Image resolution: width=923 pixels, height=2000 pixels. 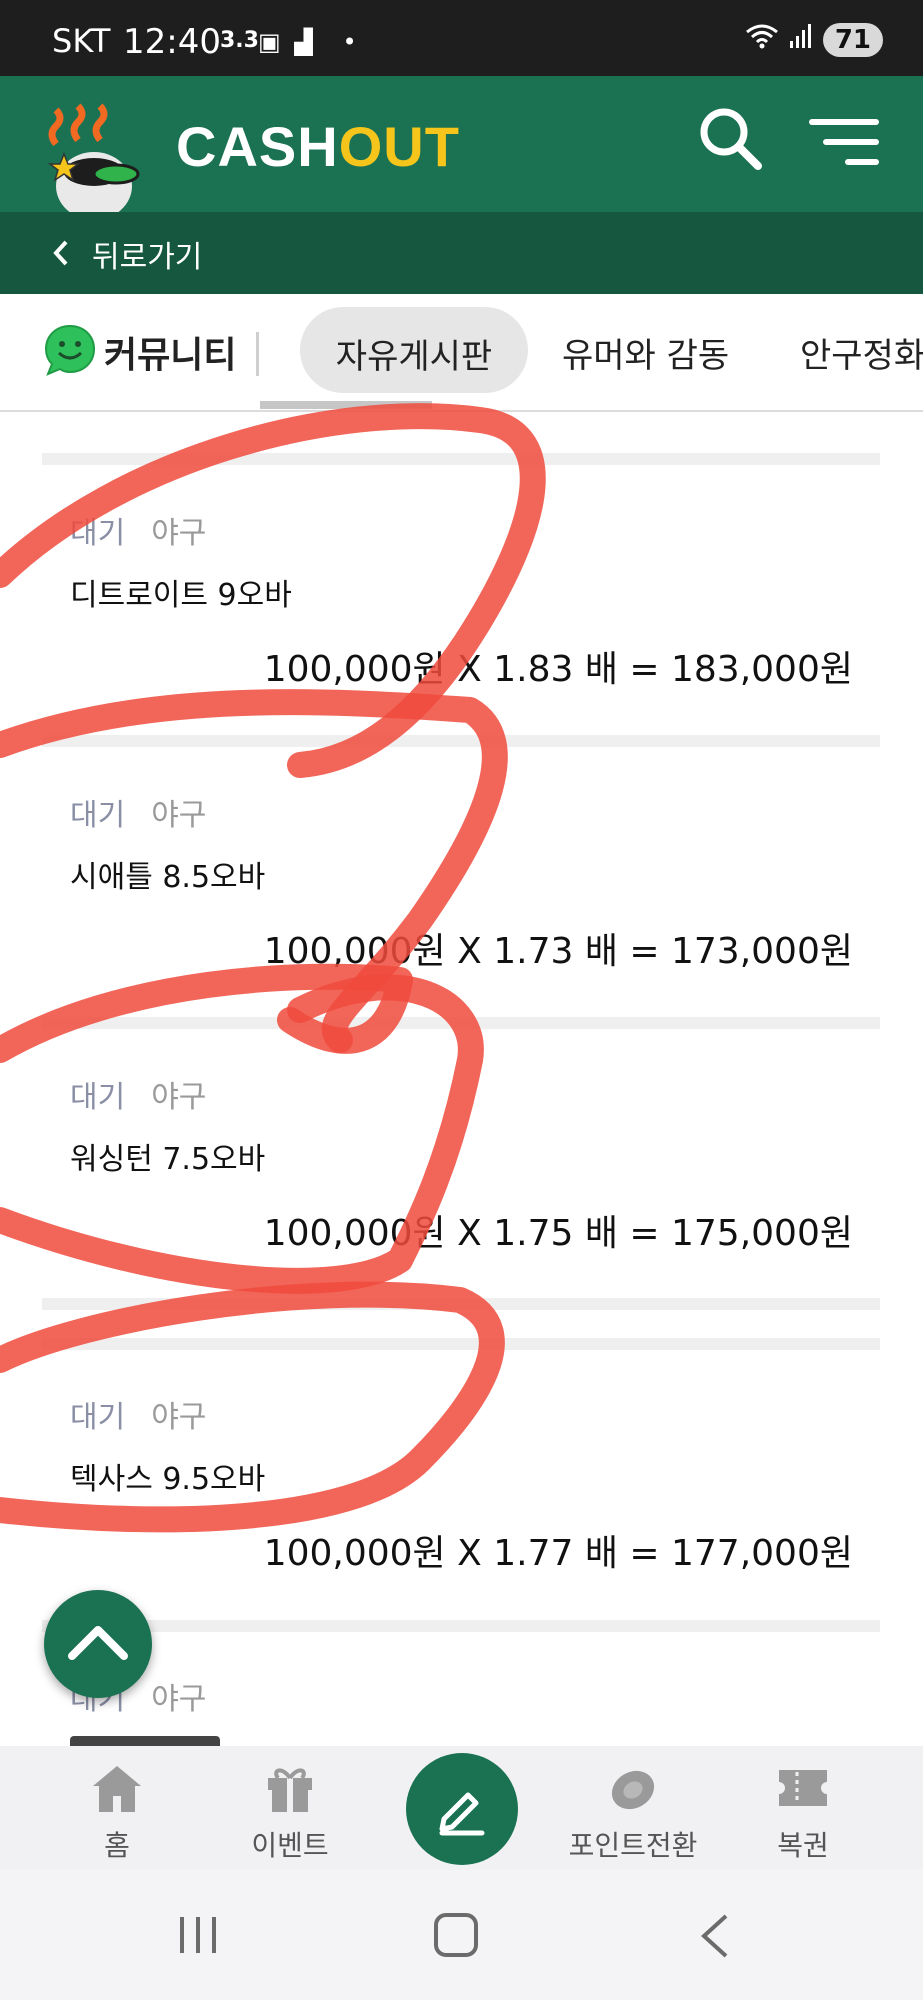 What do you see at coordinates (803, 1788) in the screenshot?
I see `ticket-icon` at bounding box center [803, 1788].